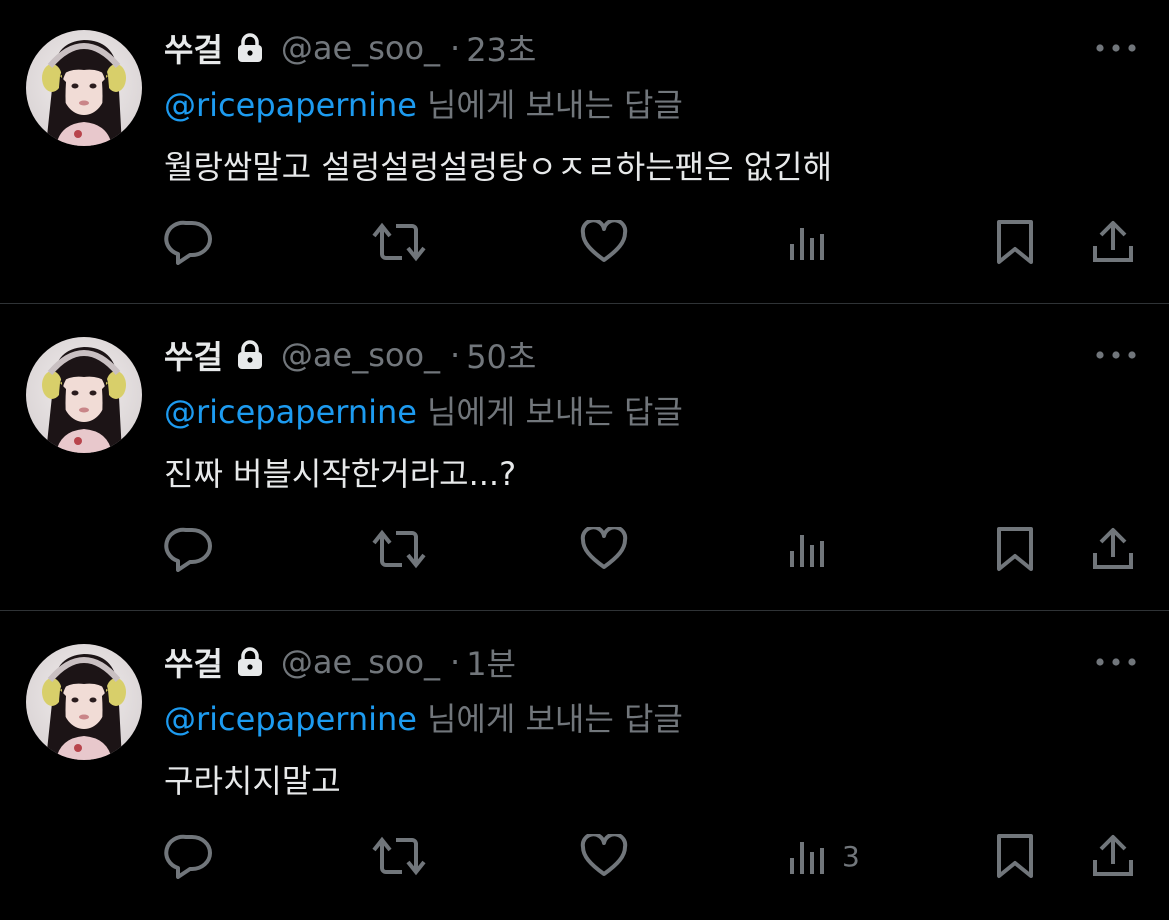  Describe the element at coordinates (851, 856) in the screenshot. I see `views-count: 3` at that location.